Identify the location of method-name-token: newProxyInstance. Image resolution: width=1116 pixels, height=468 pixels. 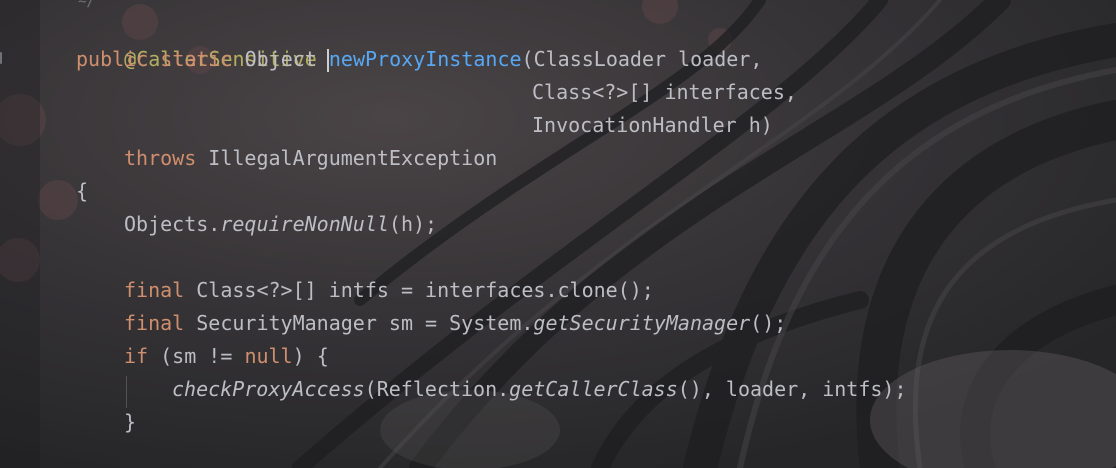
(425, 59).